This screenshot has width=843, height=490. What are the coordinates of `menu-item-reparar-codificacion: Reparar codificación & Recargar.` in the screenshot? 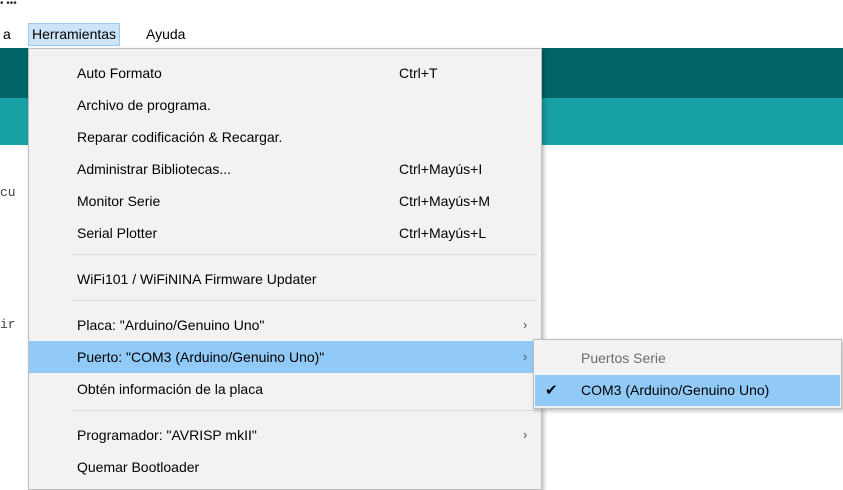 It's located at (284, 137).